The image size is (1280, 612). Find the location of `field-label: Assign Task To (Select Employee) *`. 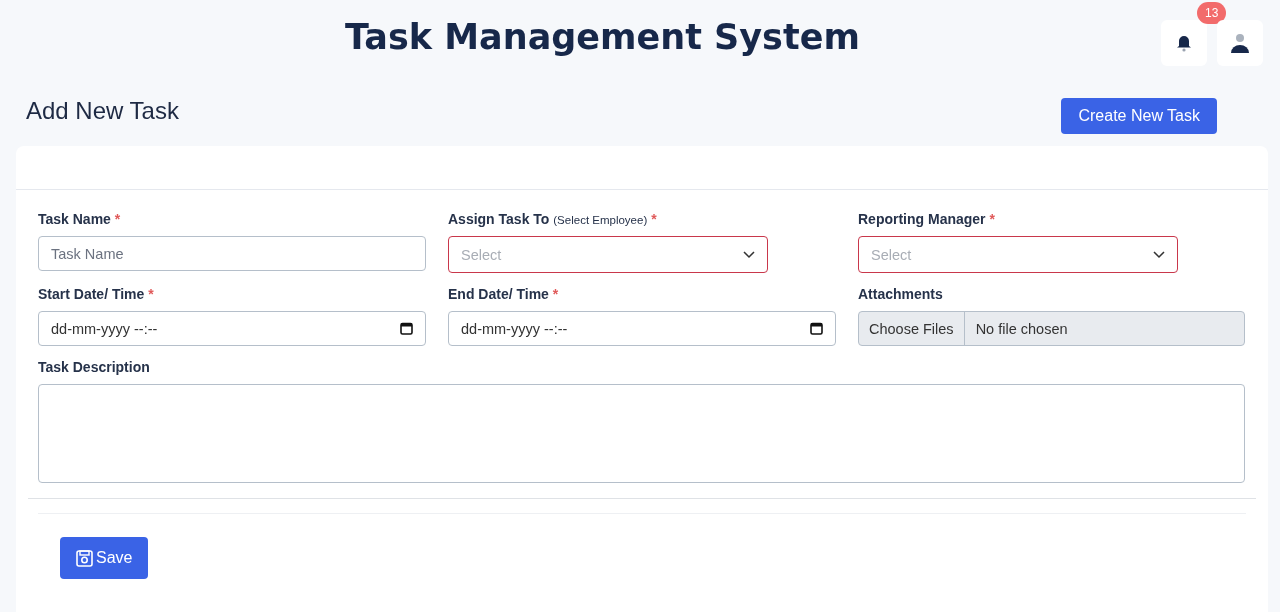

field-label: Assign Task To (Select Employee) * is located at coordinates (553, 219).